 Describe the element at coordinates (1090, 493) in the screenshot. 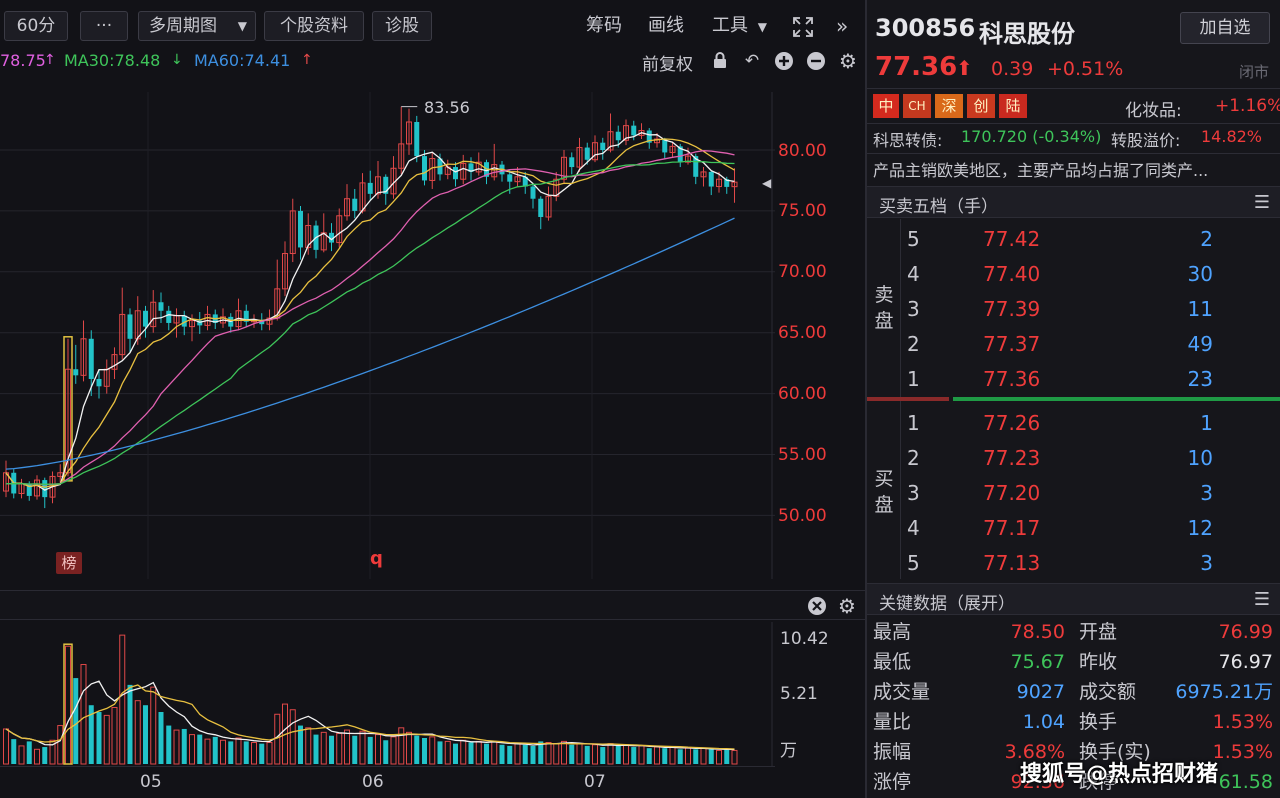

I see `buy-order-row: 3 77.20 3` at that location.